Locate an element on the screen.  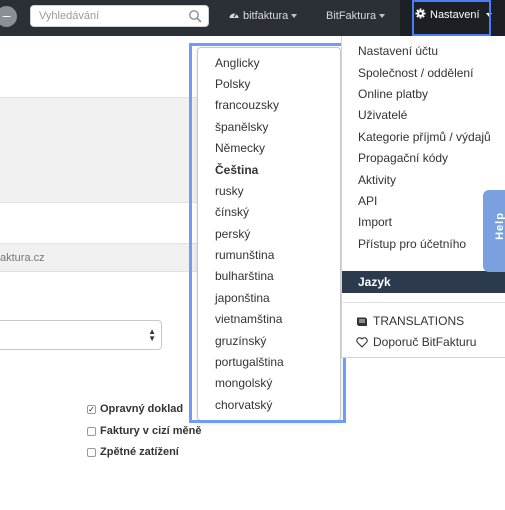
language-item-persian: perský is located at coordinates (232, 234).